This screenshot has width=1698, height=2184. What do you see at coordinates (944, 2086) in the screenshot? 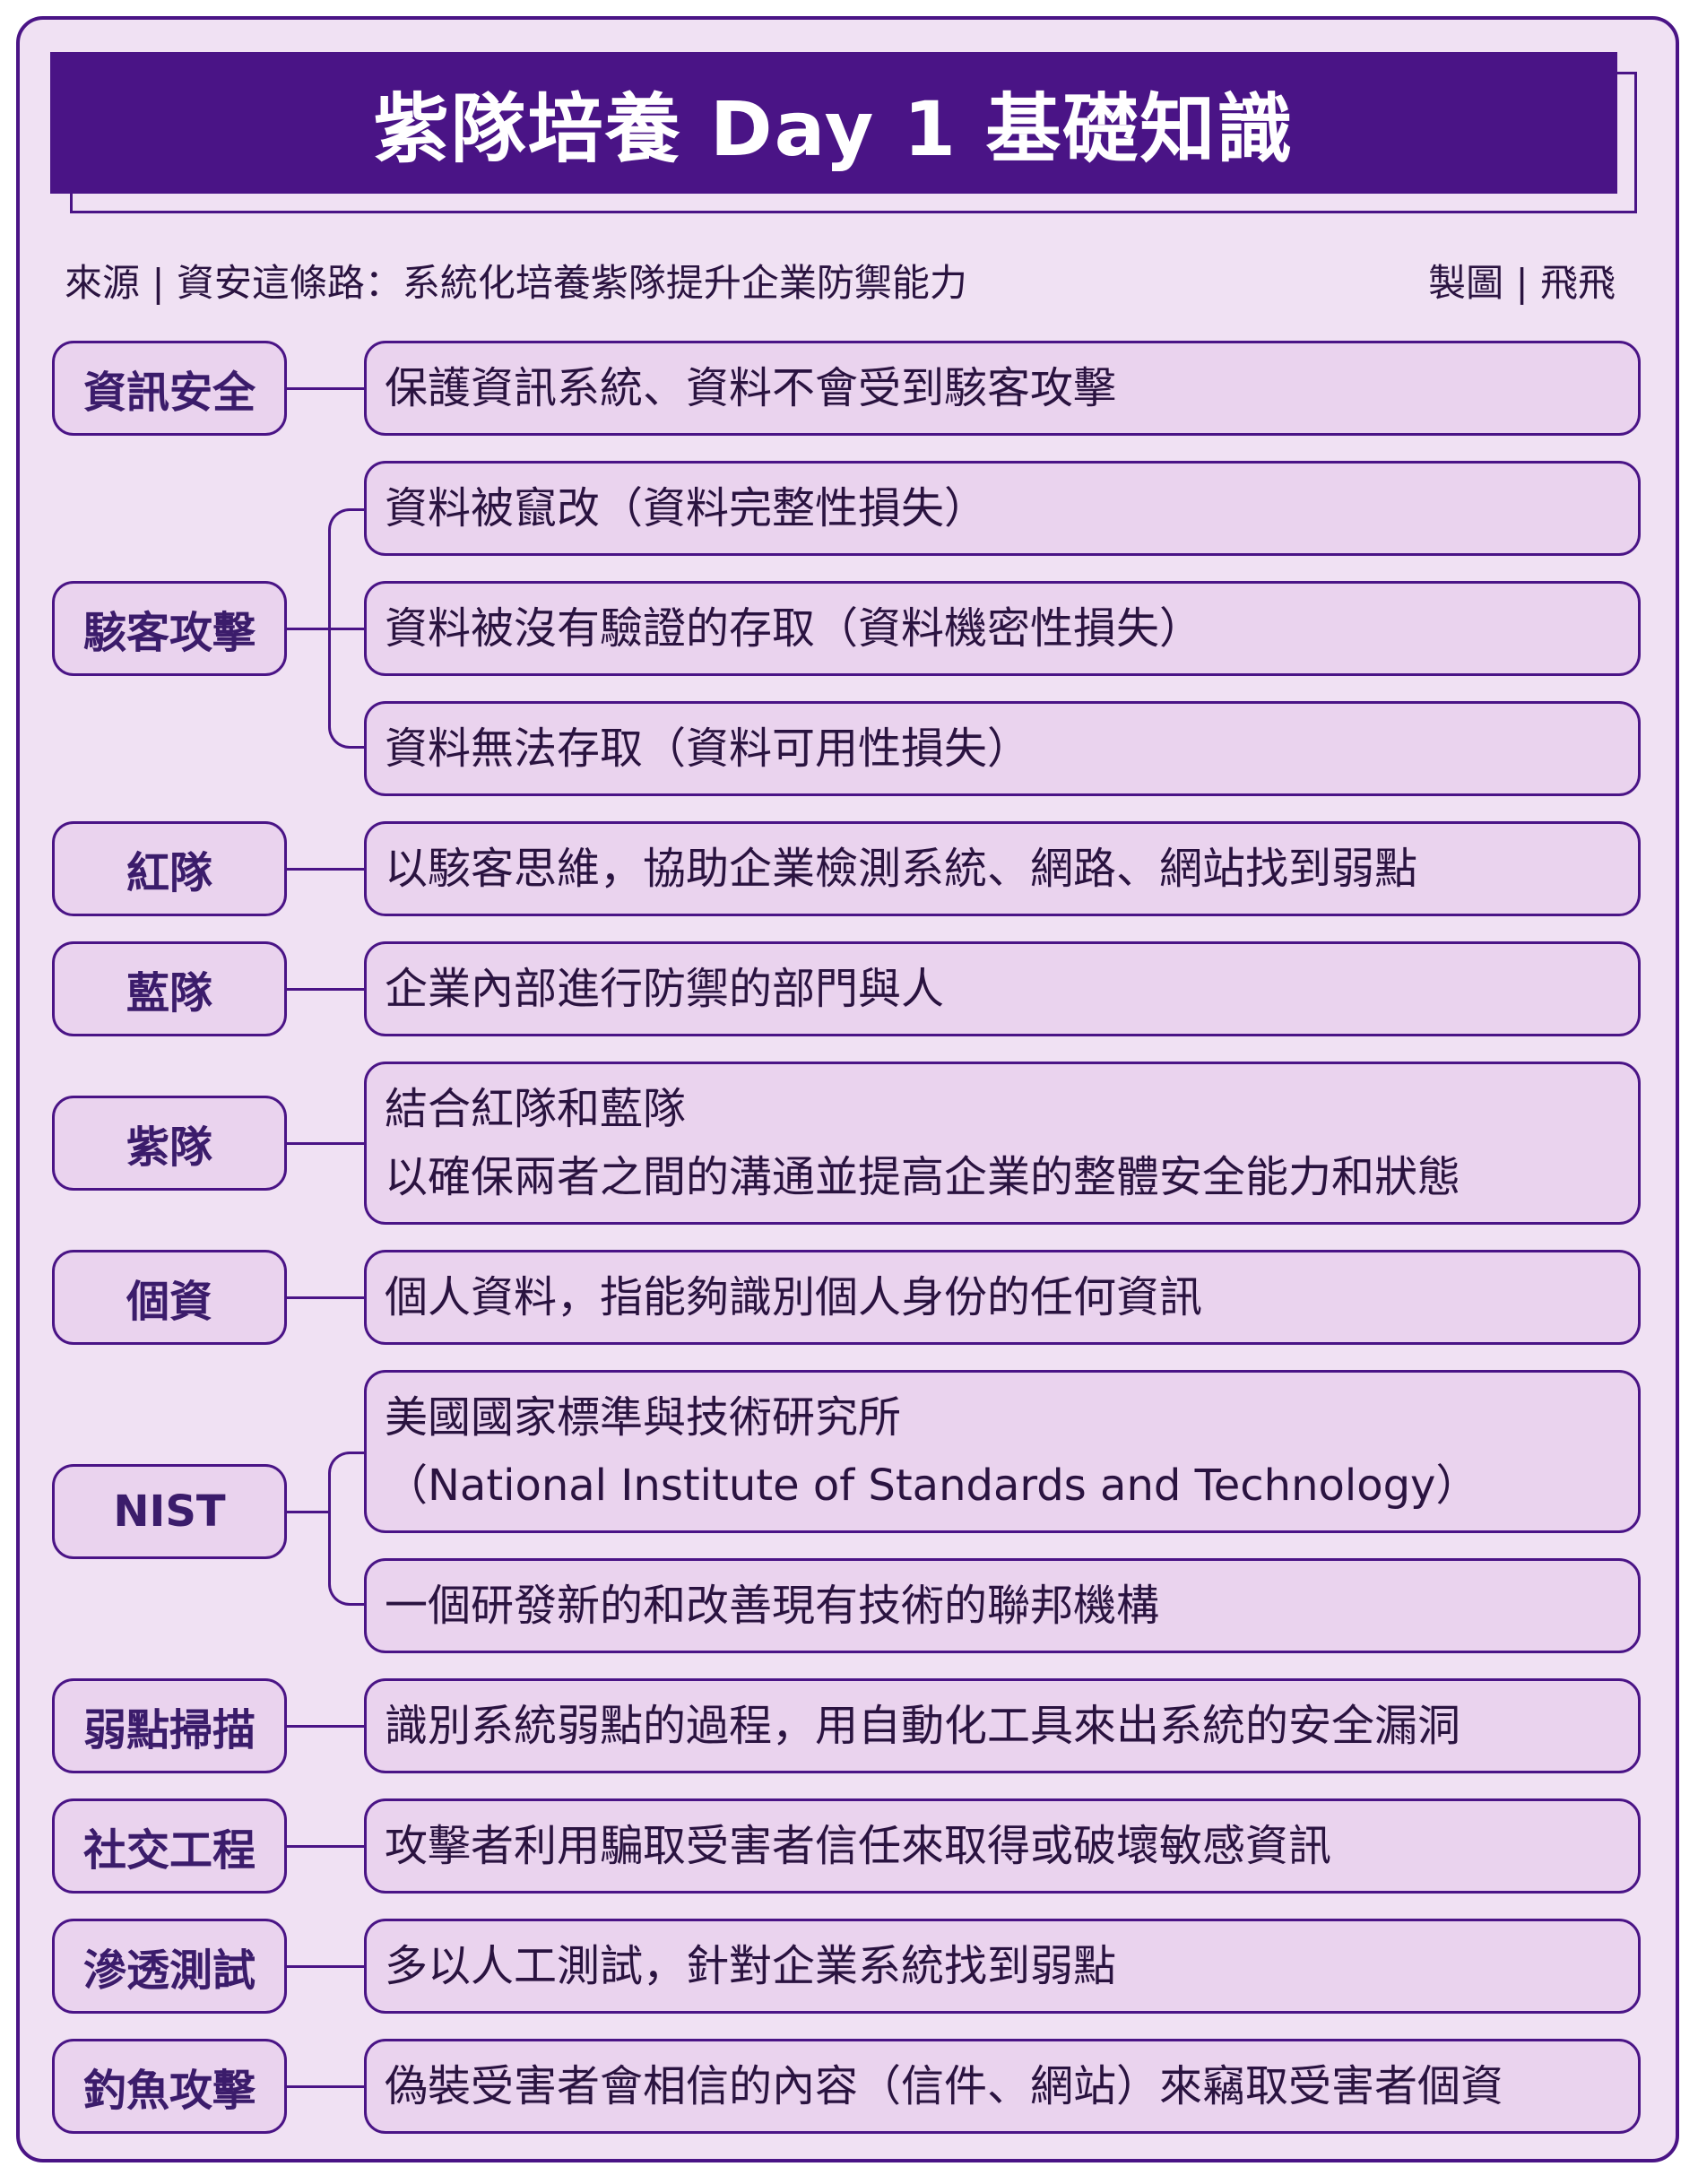
I see `definition-text: 偽裝受害者會相信的內容（信件、網站）來竊取受害者個資` at bounding box center [944, 2086].